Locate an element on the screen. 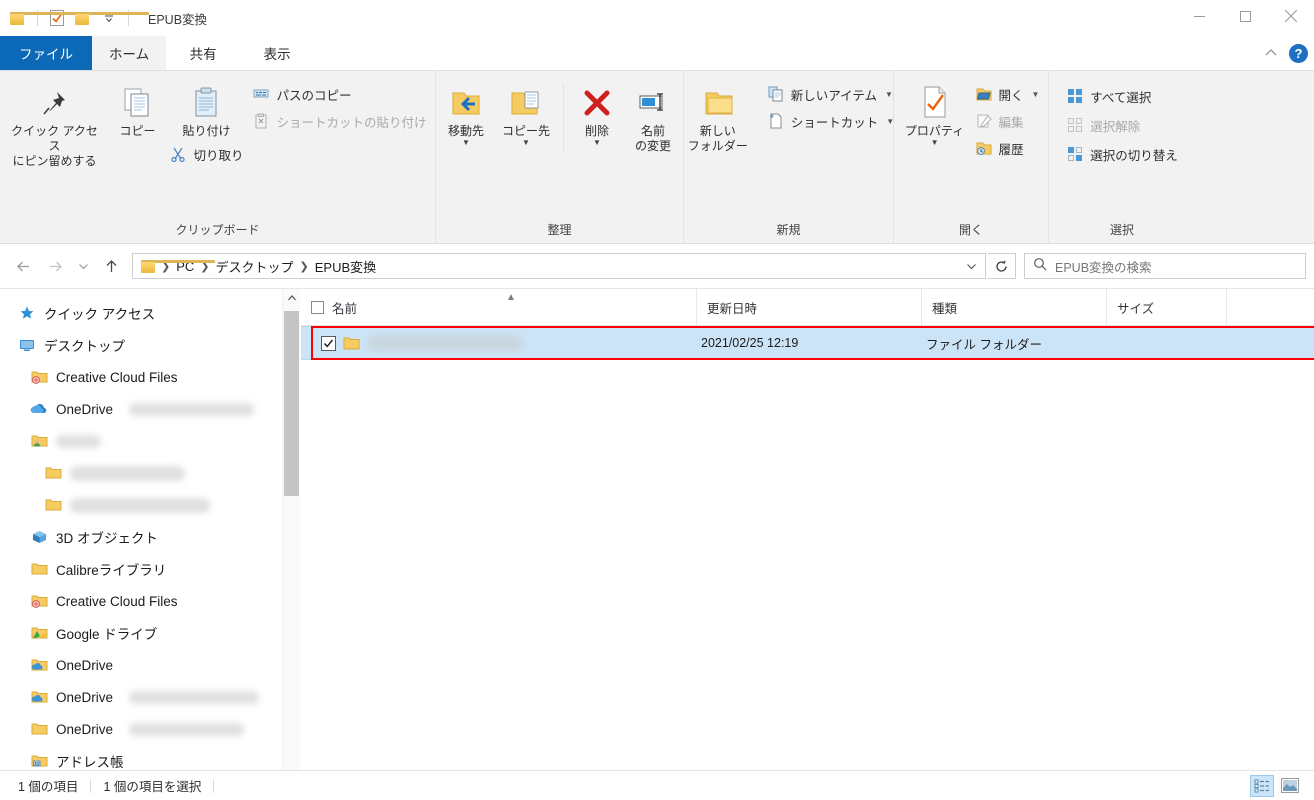  cut-button: 切り取り is located at coordinates (206, 154).